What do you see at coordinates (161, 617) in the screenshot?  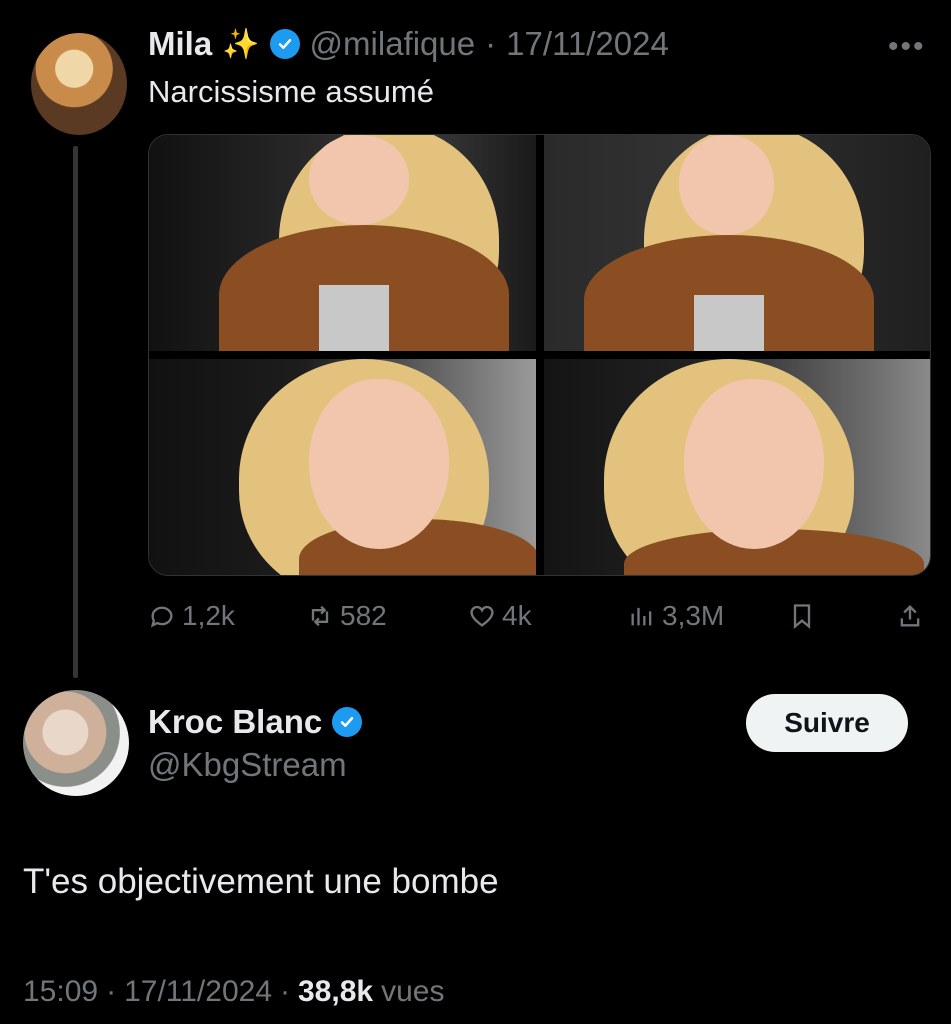 I see `reply-icon` at bounding box center [161, 617].